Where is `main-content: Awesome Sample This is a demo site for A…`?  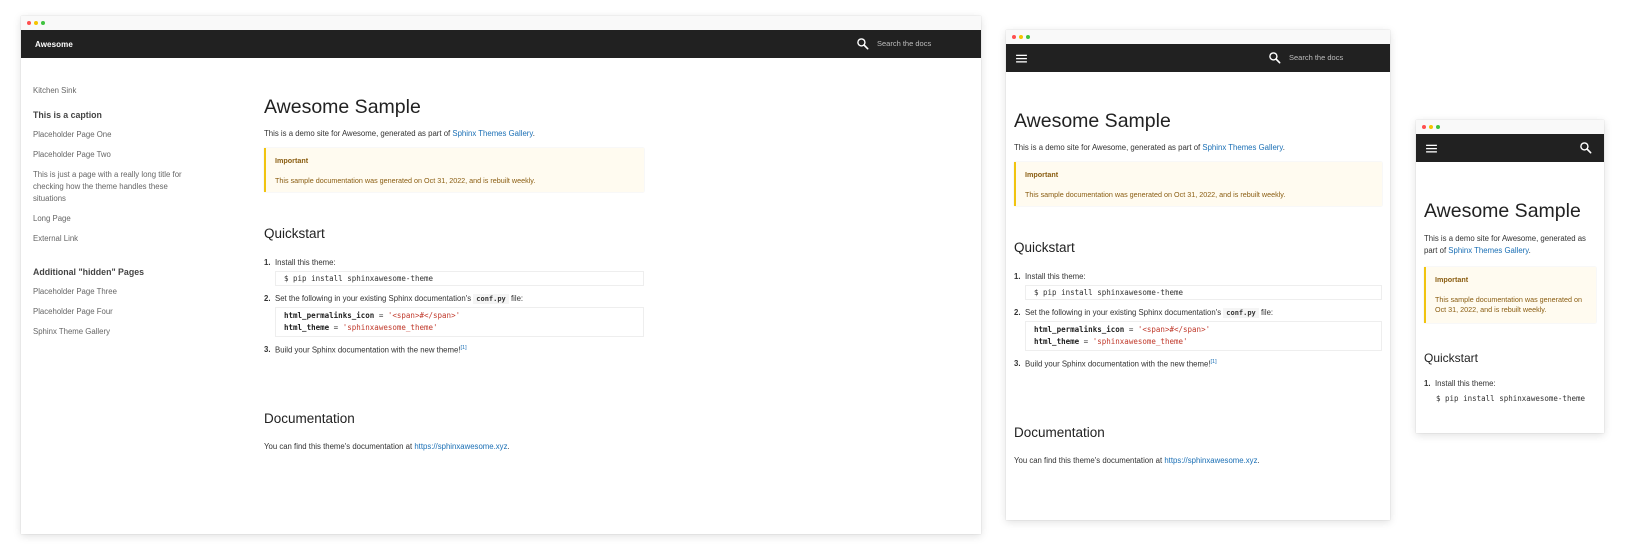
main-content: Awesome Sample This is a demo site for A… is located at coordinates (1198, 287).